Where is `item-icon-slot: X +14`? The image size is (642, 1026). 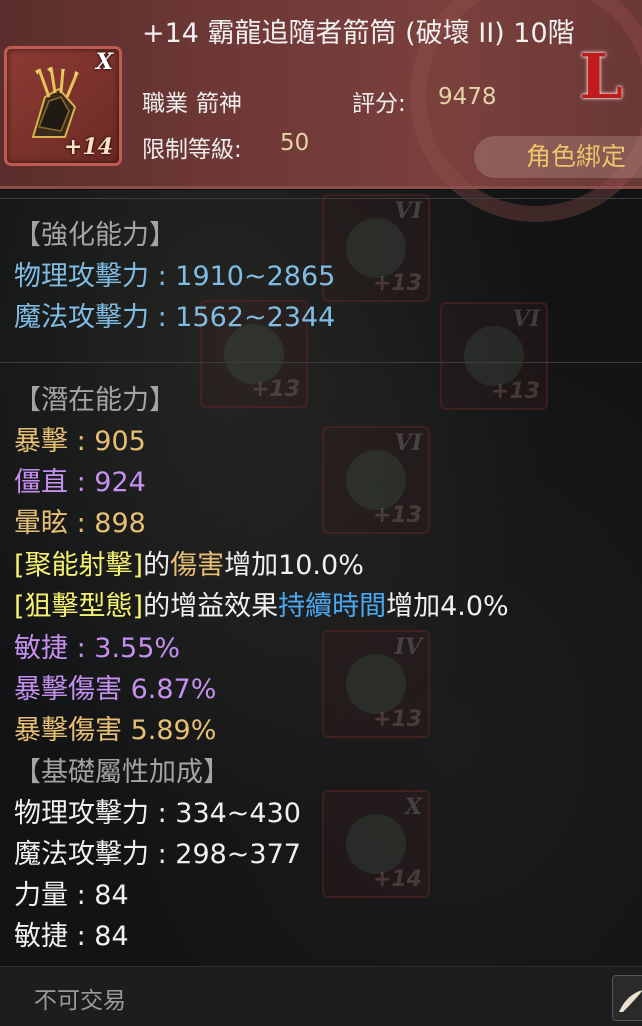 item-icon-slot: X +14 is located at coordinates (63, 106).